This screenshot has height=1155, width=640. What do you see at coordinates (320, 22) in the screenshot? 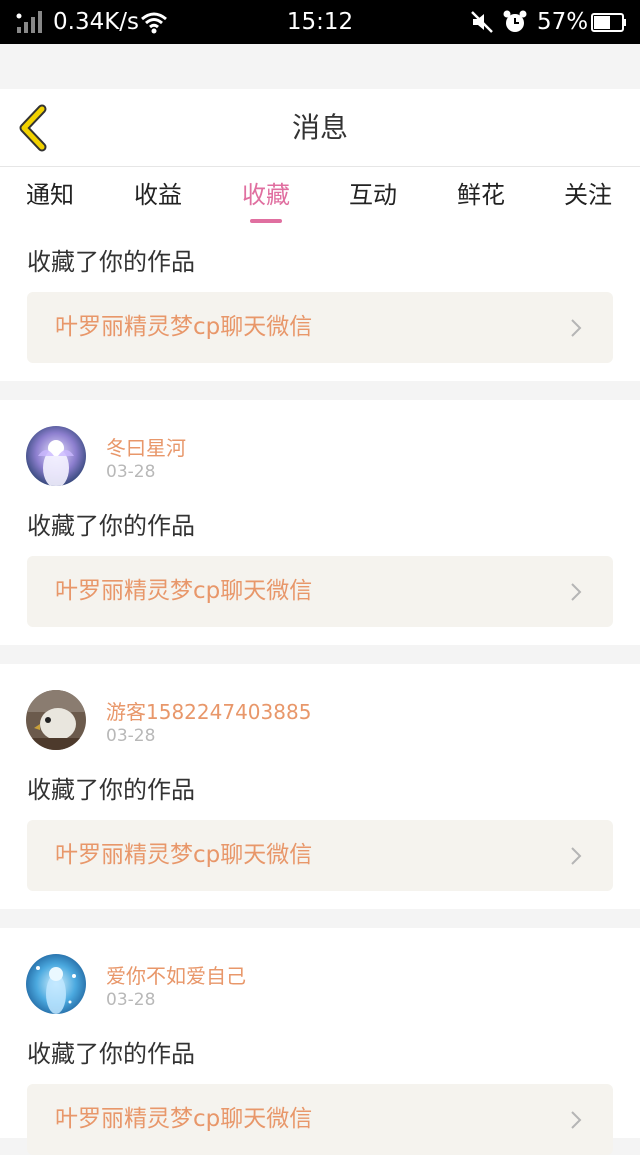
I see `status-bar: 0.34K/s 15:12 57%` at bounding box center [320, 22].